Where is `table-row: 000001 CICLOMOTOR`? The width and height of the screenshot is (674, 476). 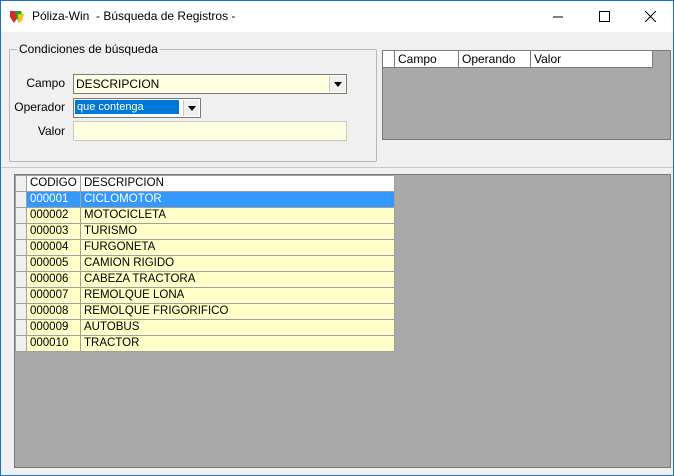
table-row: 000001 CICLOMOTOR is located at coordinates (205, 199).